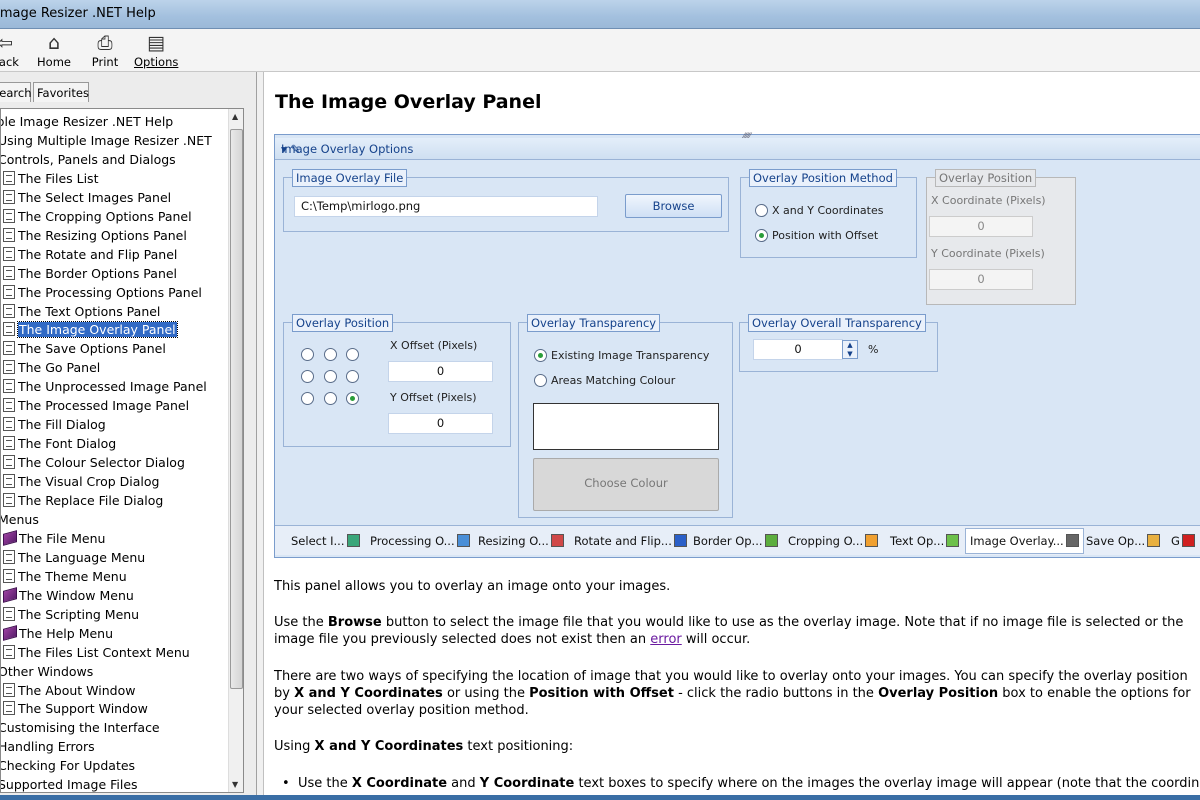 The height and width of the screenshot is (800, 1200). What do you see at coordinates (330, 354) in the screenshot?
I see `position-radio-top-center` at bounding box center [330, 354].